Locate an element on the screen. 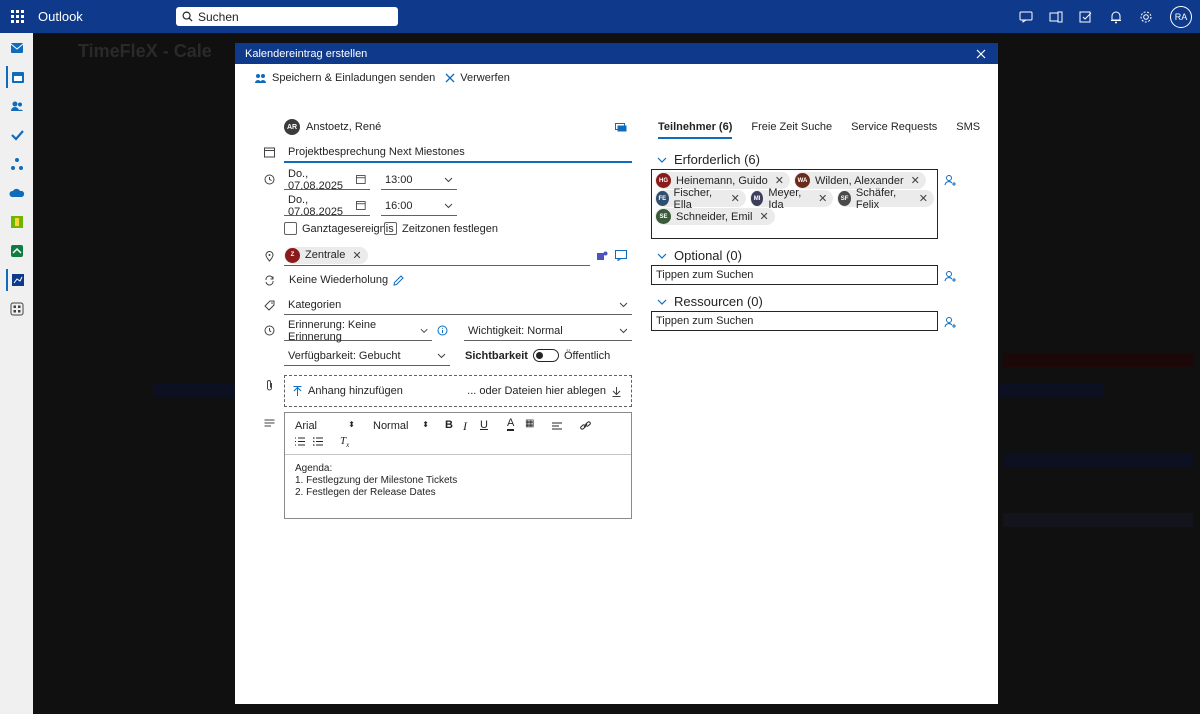  tab-attendees: Teilnehmer (6) is located at coordinates (695, 130).